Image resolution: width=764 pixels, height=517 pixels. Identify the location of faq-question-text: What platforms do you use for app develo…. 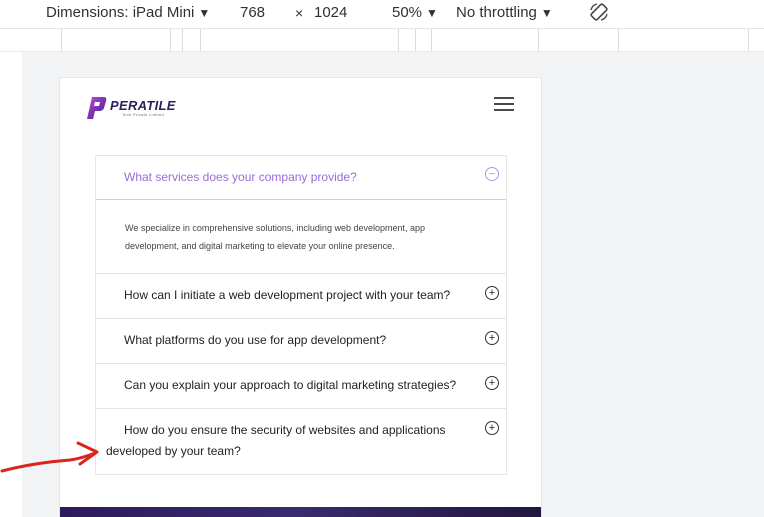
(255, 340).